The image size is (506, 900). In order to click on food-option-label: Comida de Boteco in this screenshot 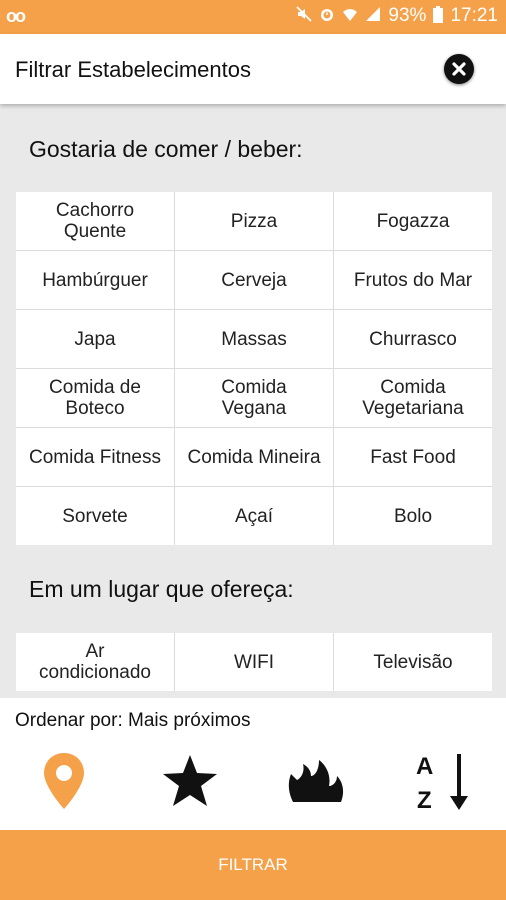, I will do `click(95, 398)`.